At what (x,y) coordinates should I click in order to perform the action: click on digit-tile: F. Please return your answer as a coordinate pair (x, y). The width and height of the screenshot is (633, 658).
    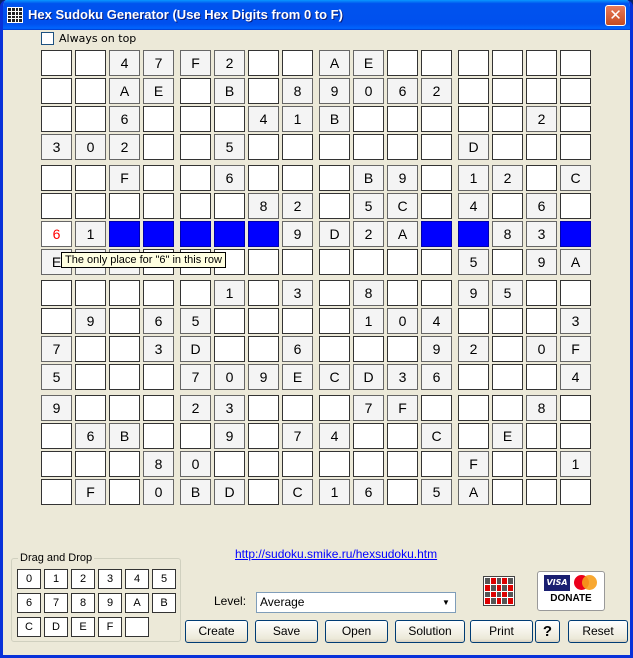
    Looking at the image, I should click on (110, 627).